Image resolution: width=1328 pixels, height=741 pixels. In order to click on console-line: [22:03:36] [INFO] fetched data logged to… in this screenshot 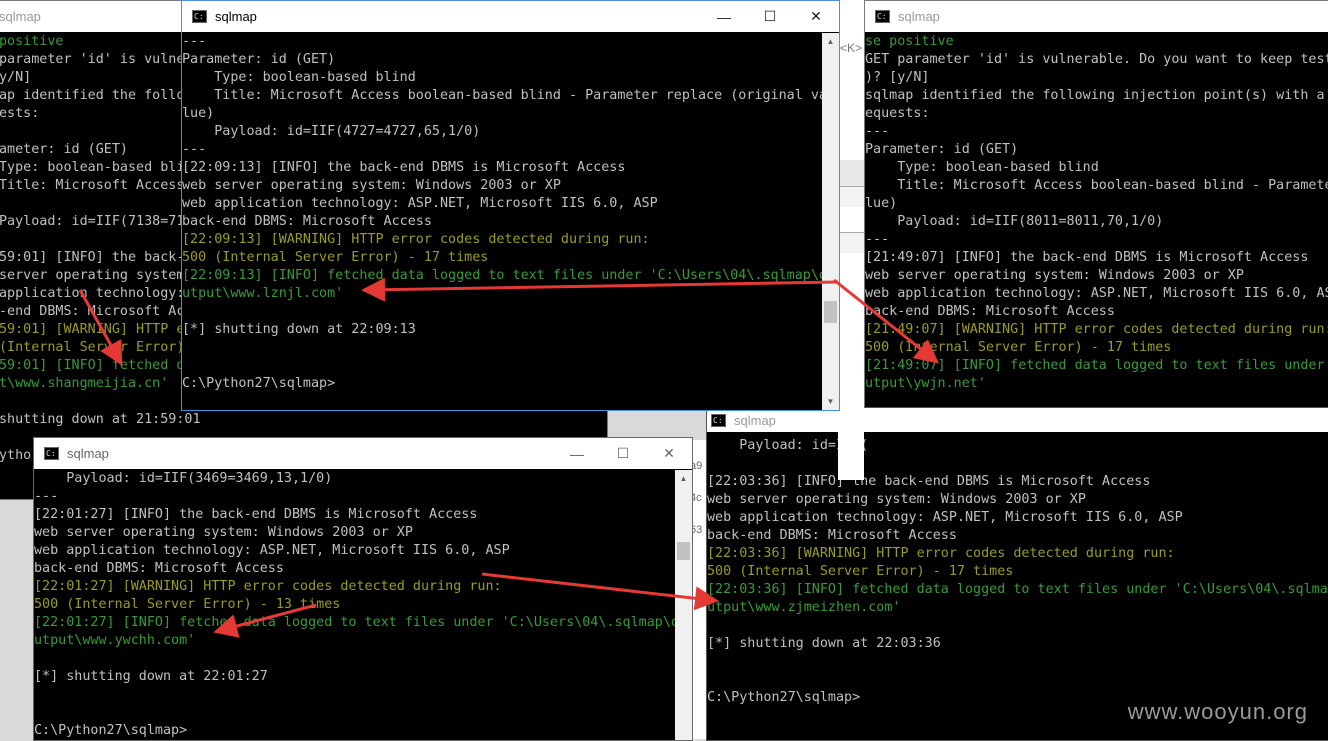, I will do `click(1017, 589)`.